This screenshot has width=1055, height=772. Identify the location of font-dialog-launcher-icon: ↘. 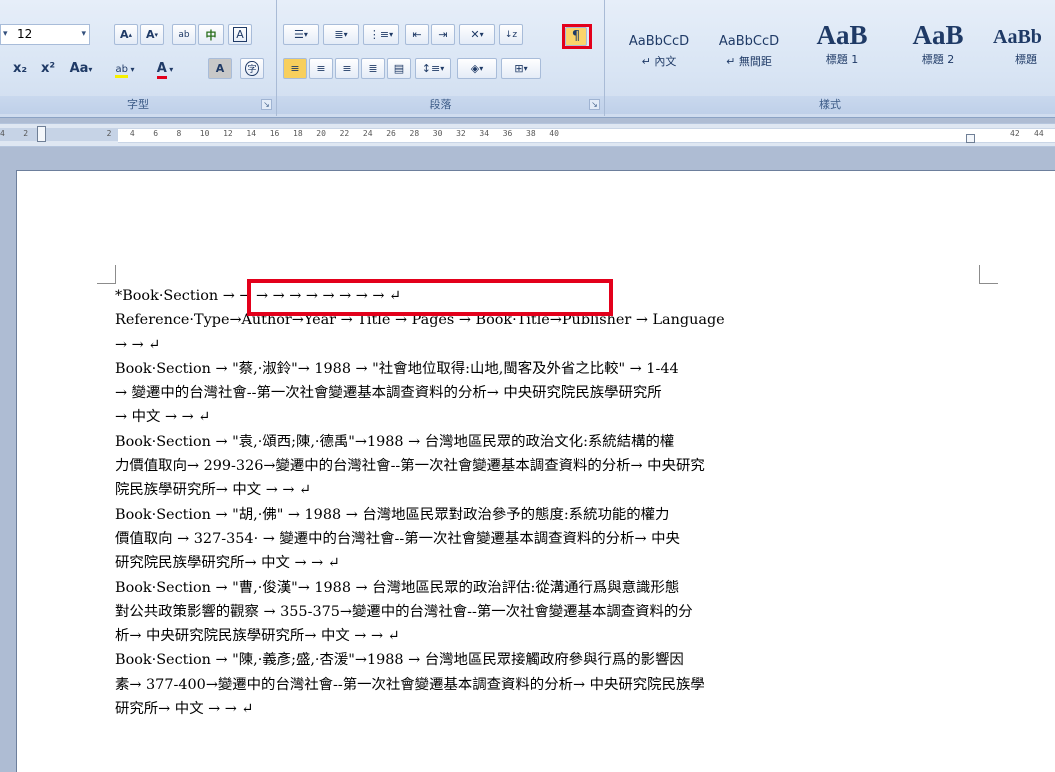
(266, 104).